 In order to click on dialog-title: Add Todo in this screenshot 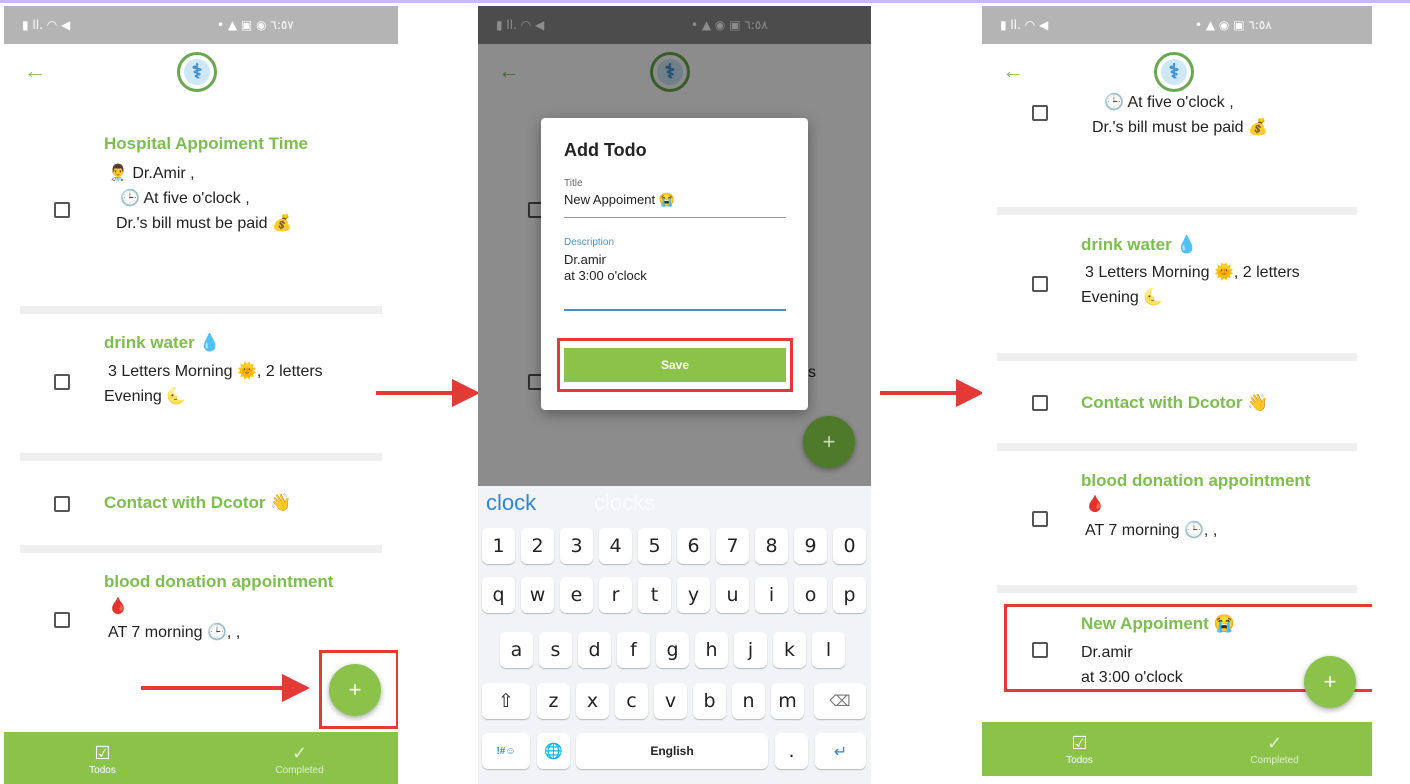, I will do `click(605, 150)`.